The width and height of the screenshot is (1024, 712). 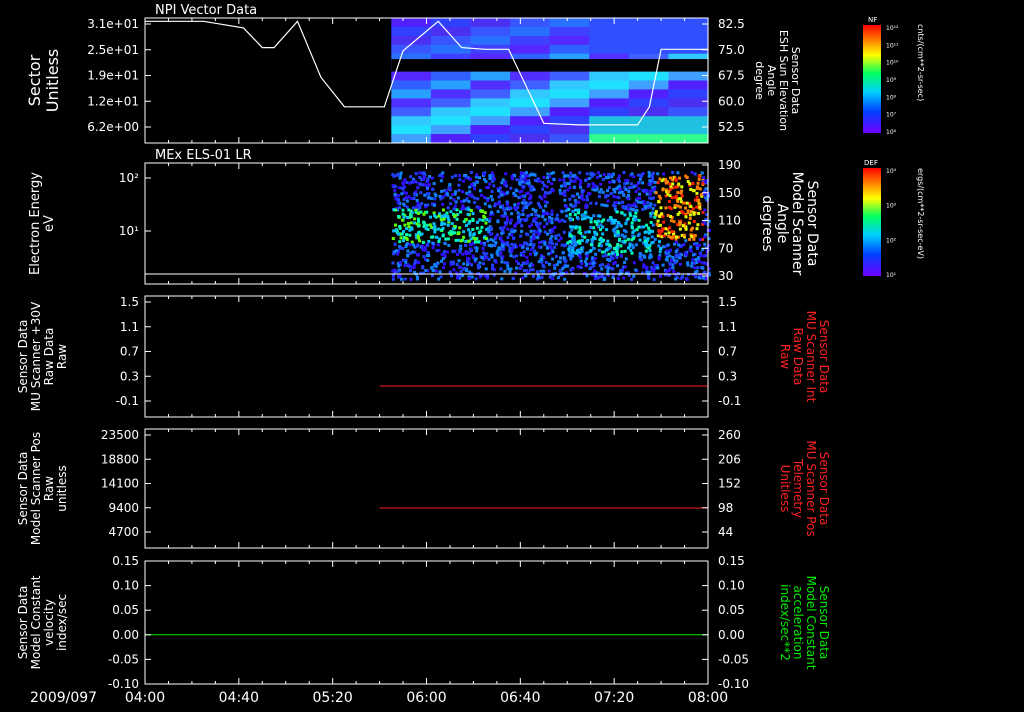 What do you see at coordinates (729, 484) in the screenshot?
I see `right-tick-label: 152` at bounding box center [729, 484].